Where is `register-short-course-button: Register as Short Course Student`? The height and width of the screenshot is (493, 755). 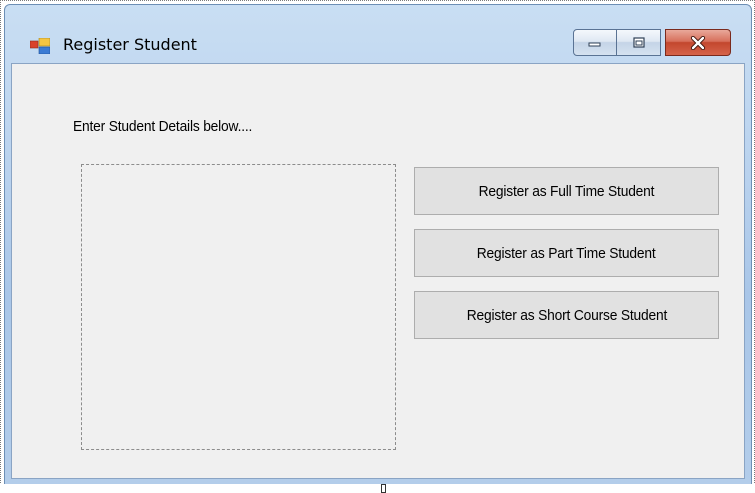
register-short-course-button: Register as Short Course Student is located at coordinates (566, 315).